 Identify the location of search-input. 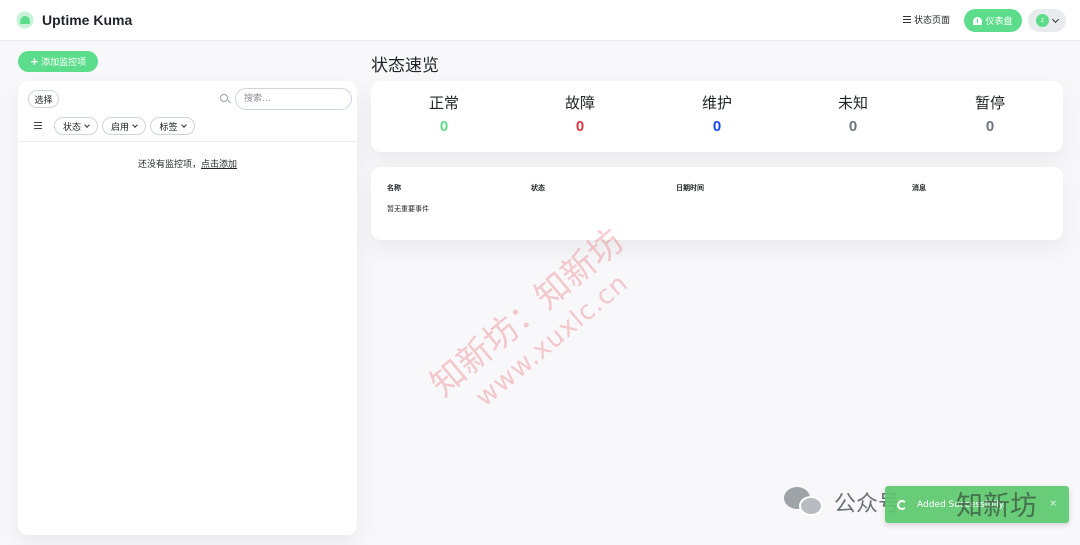
(293, 99).